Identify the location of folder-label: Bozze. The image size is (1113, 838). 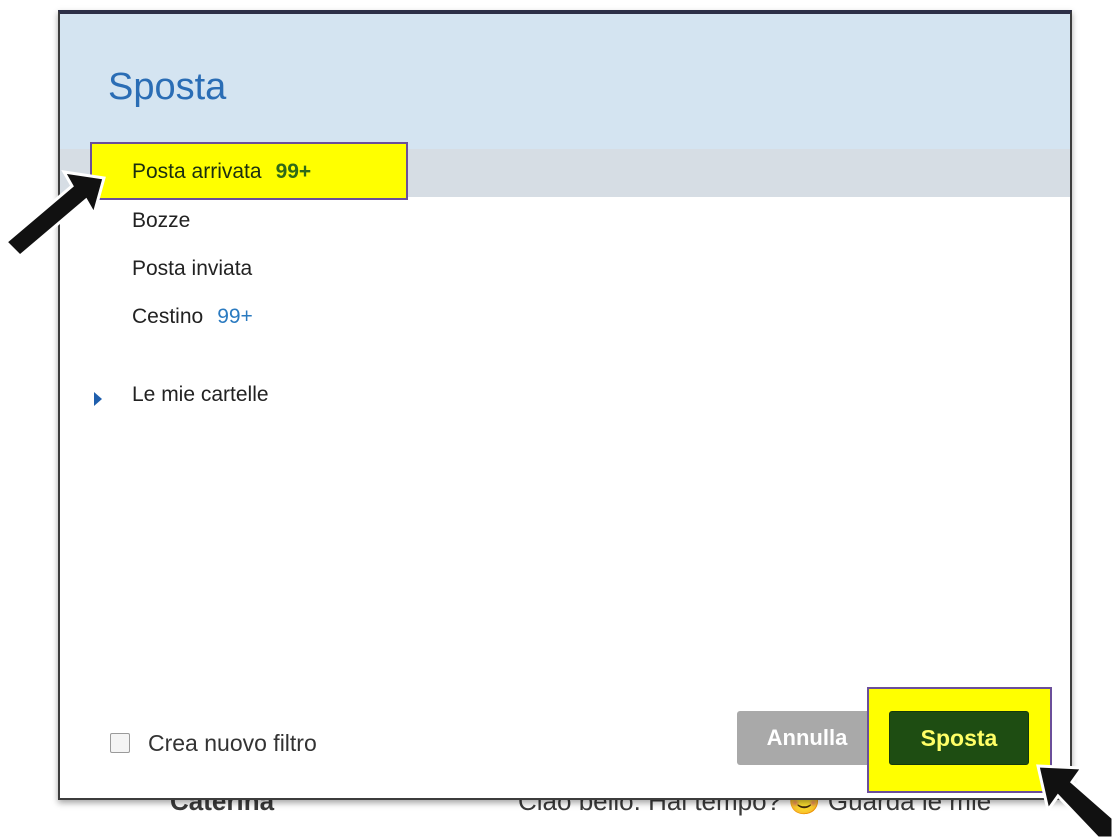
(161, 220).